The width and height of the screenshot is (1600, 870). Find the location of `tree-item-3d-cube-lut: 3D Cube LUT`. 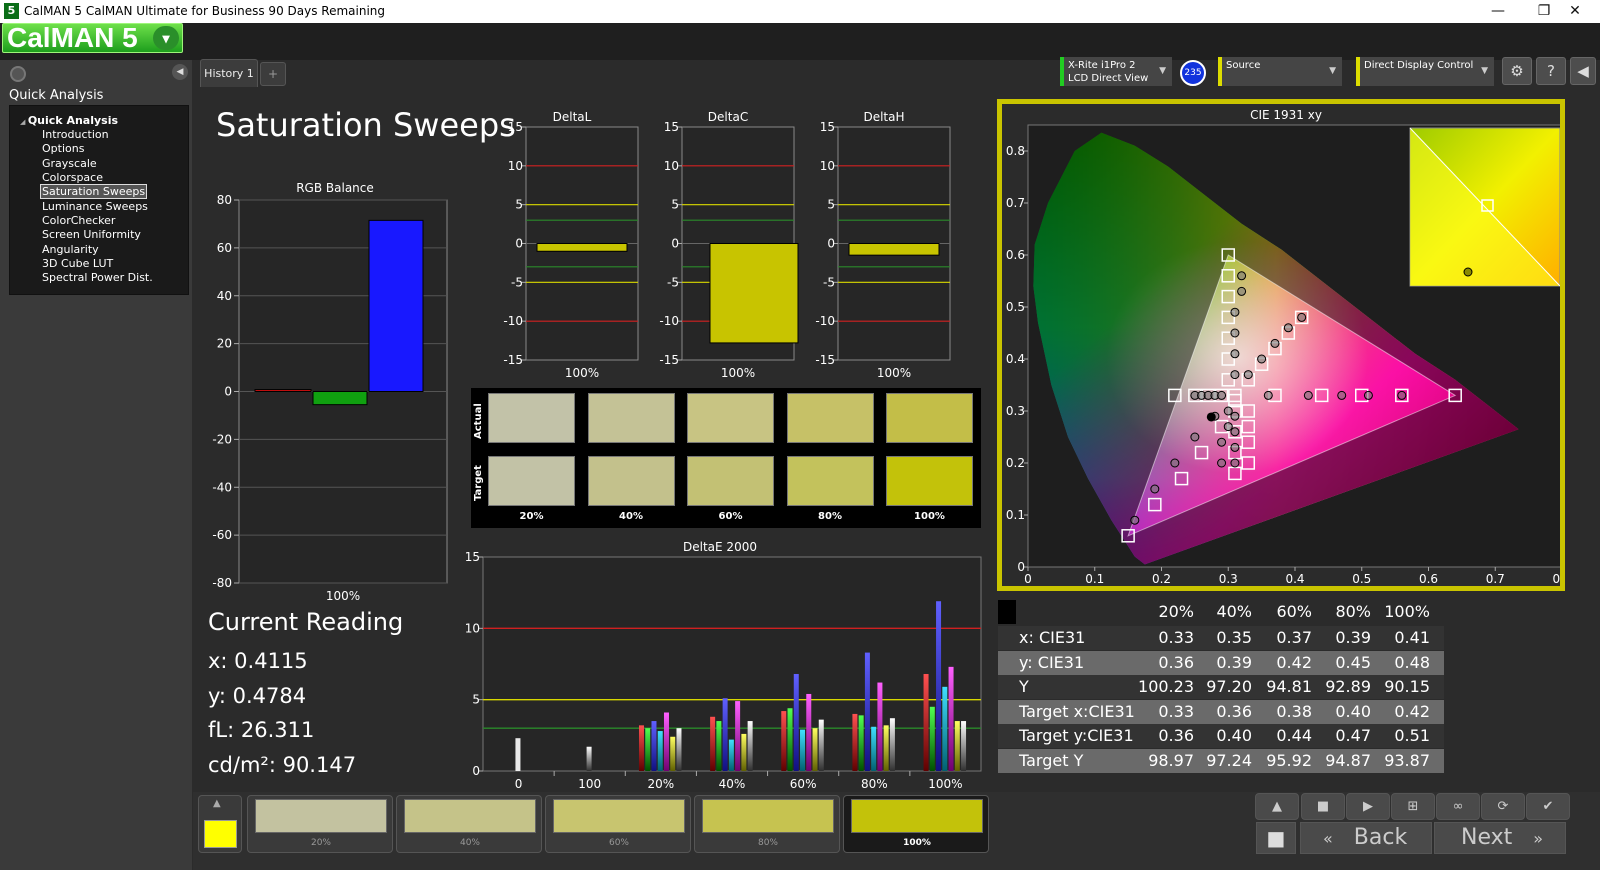

tree-item-3d-cube-lut: 3D Cube LUT is located at coordinates (77, 263).